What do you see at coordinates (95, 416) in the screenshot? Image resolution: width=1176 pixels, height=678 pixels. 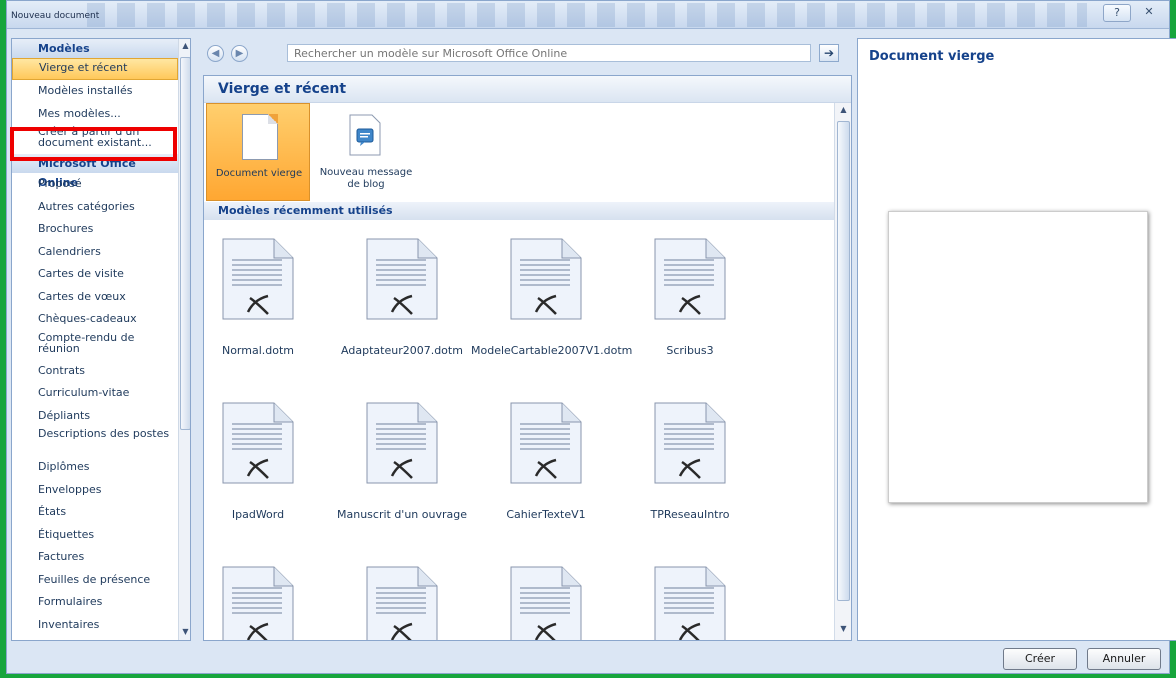 I see `category-item: Dépliants` at bounding box center [95, 416].